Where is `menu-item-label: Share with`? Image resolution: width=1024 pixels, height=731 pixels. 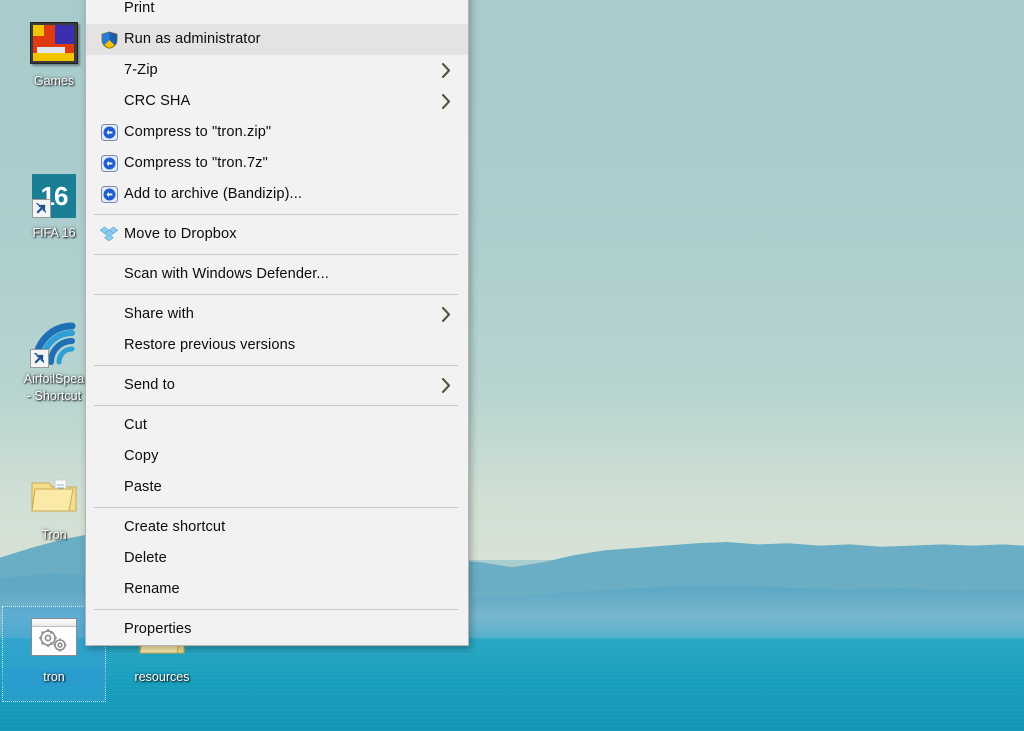
menu-item-label: Share with is located at coordinates (159, 314).